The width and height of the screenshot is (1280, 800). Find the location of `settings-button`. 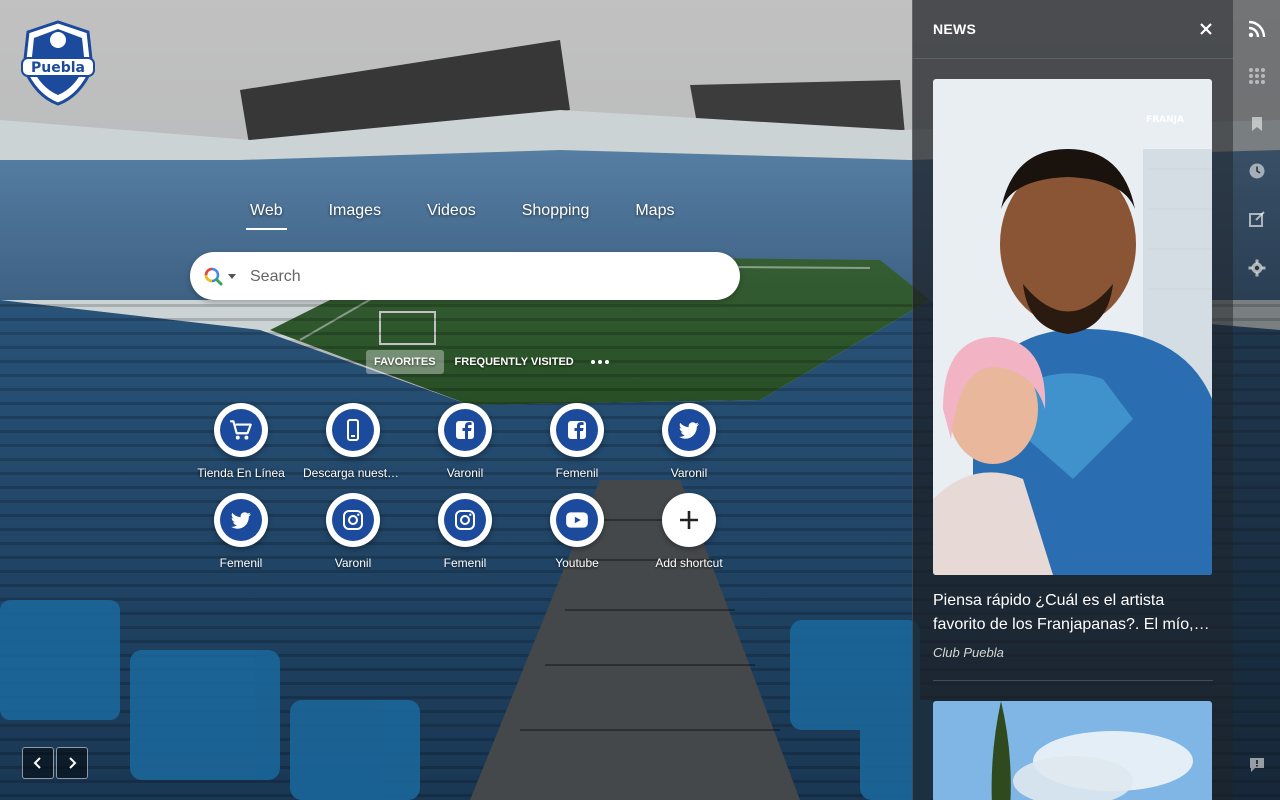

settings-button is located at coordinates (1257, 268).